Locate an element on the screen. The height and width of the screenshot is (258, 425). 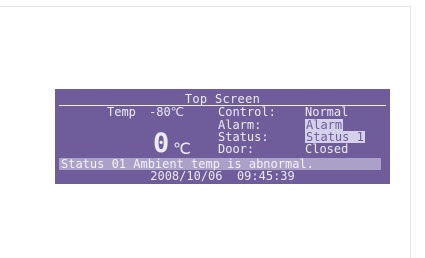
temp-label: Temp is located at coordinates (121, 112).